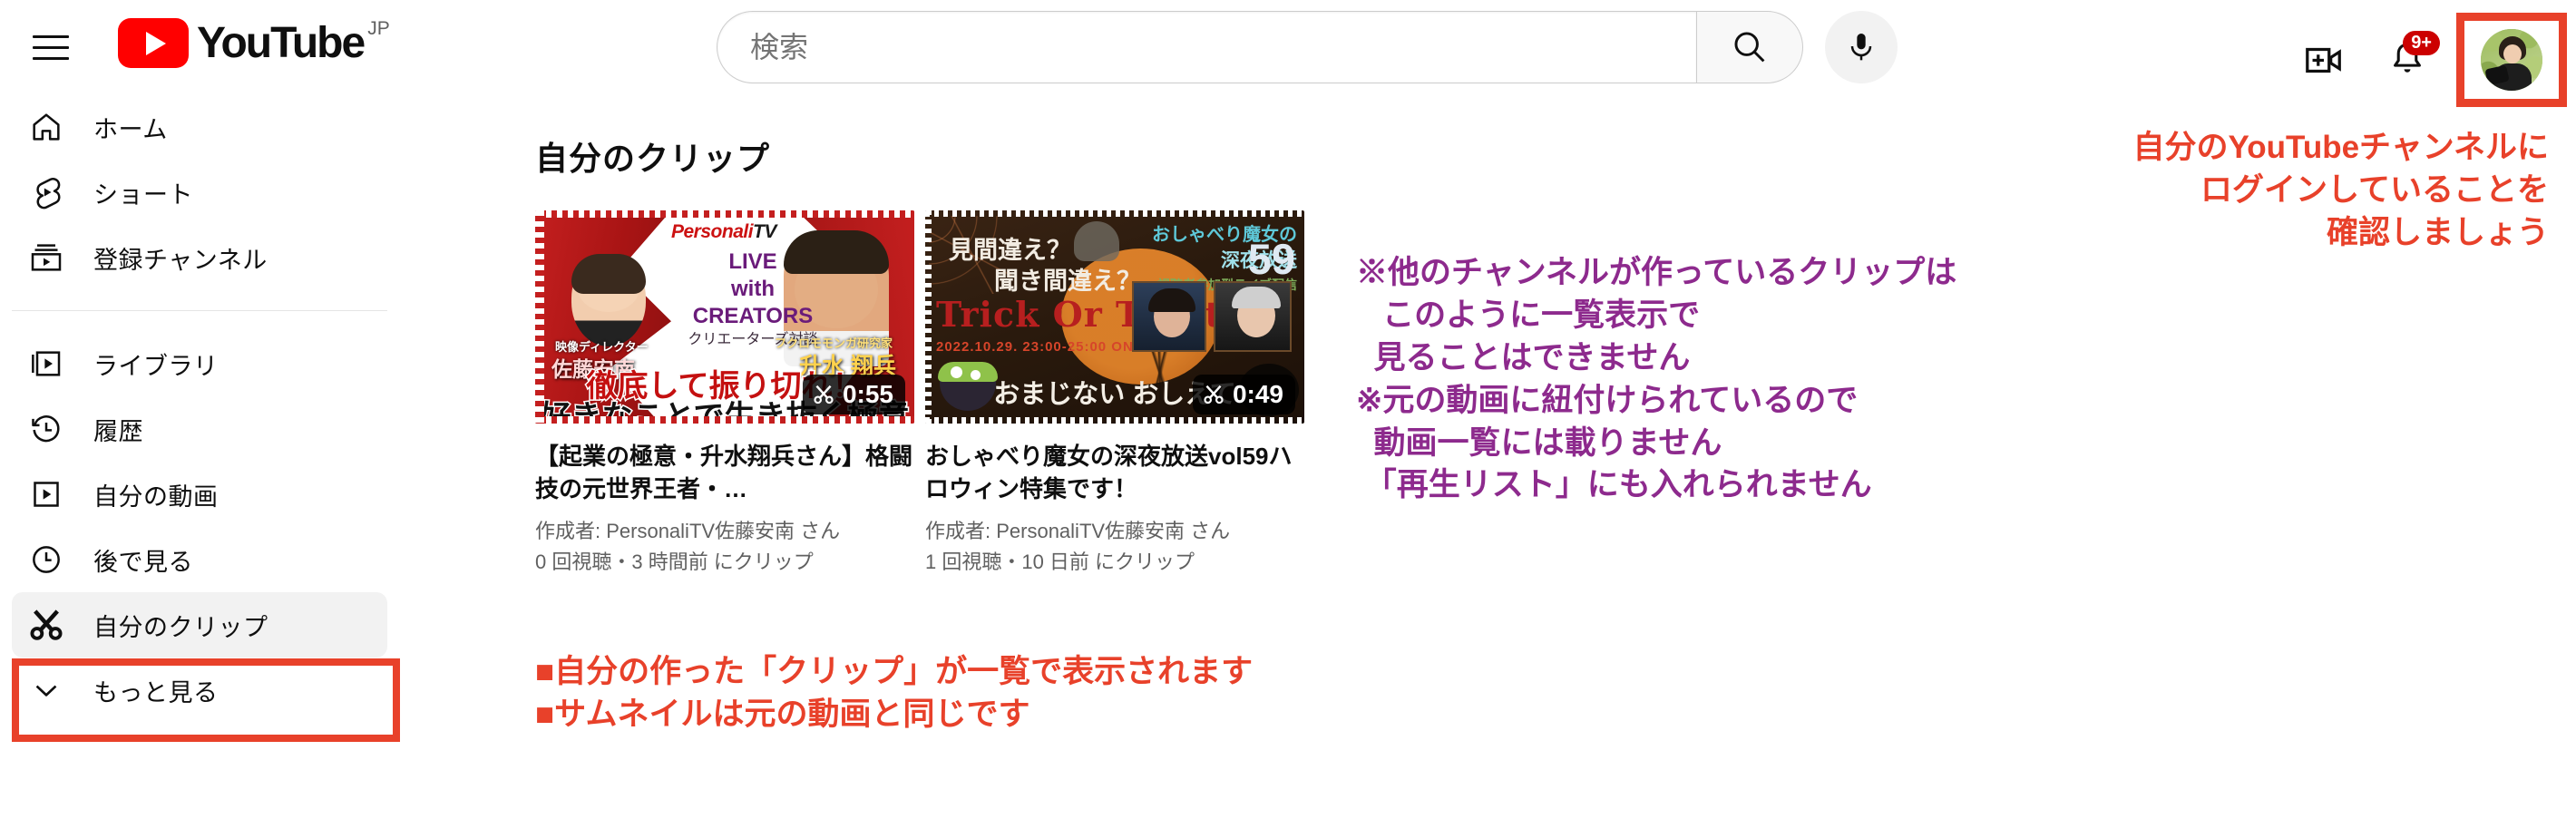 This screenshot has width=2576, height=838. I want to click on thumb-series-number: 59, so click(1271, 259).